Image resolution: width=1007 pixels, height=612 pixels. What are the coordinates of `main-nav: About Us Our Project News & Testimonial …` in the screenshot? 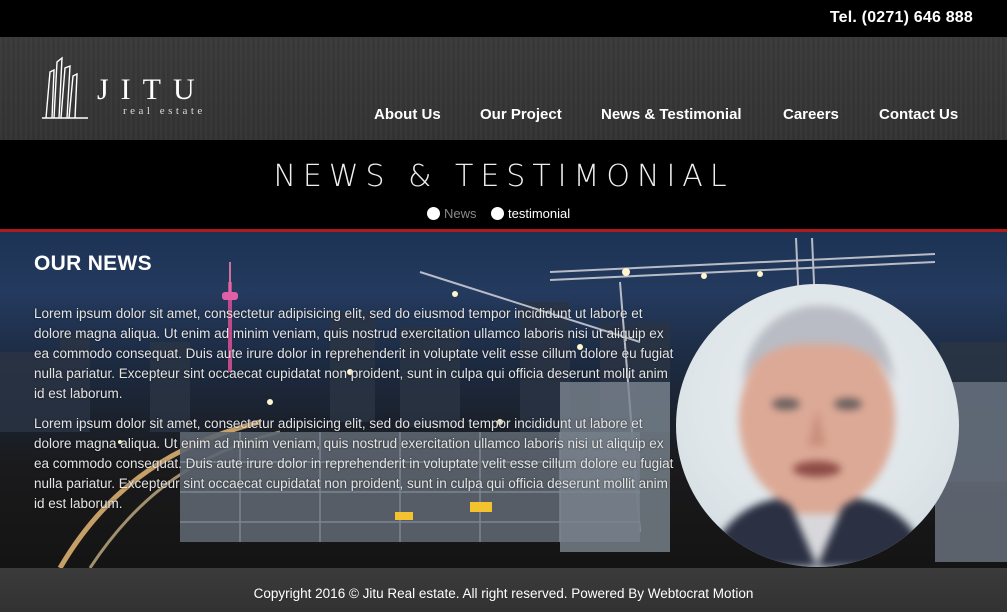 It's located at (503, 116).